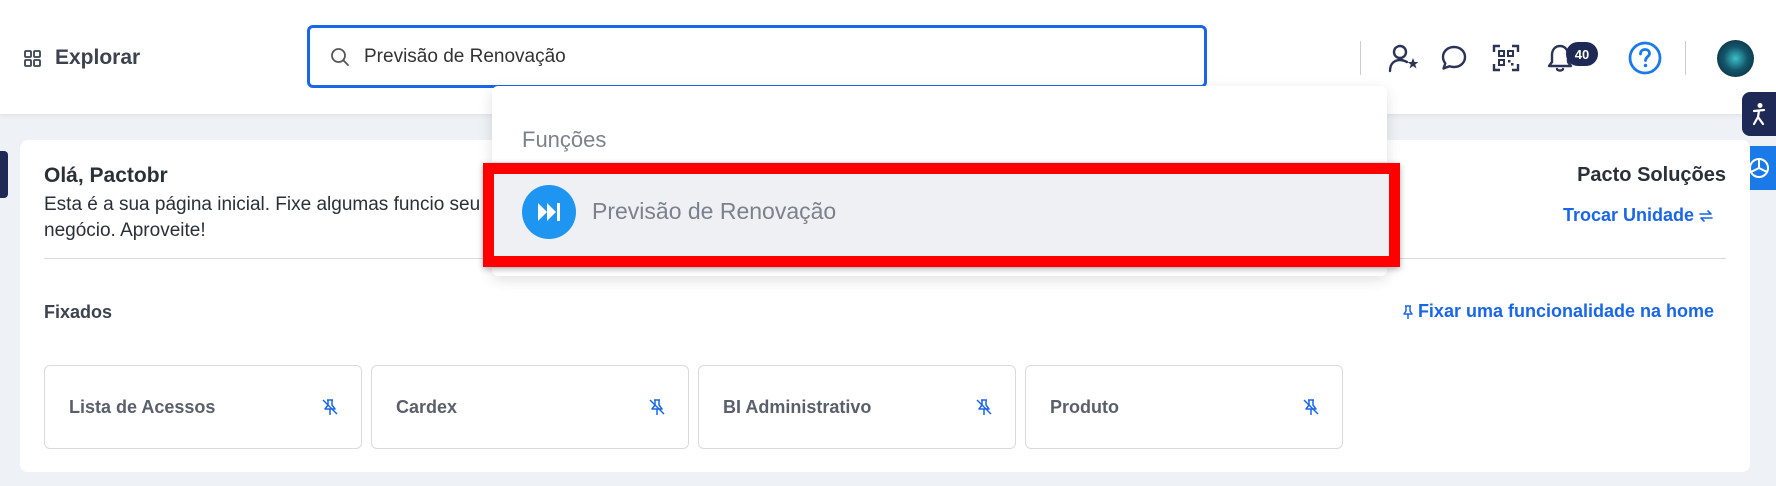 Image resolution: width=1776 pixels, height=486 pixels. I want to click on pinned-tile: Cardex, so click(530, 407).